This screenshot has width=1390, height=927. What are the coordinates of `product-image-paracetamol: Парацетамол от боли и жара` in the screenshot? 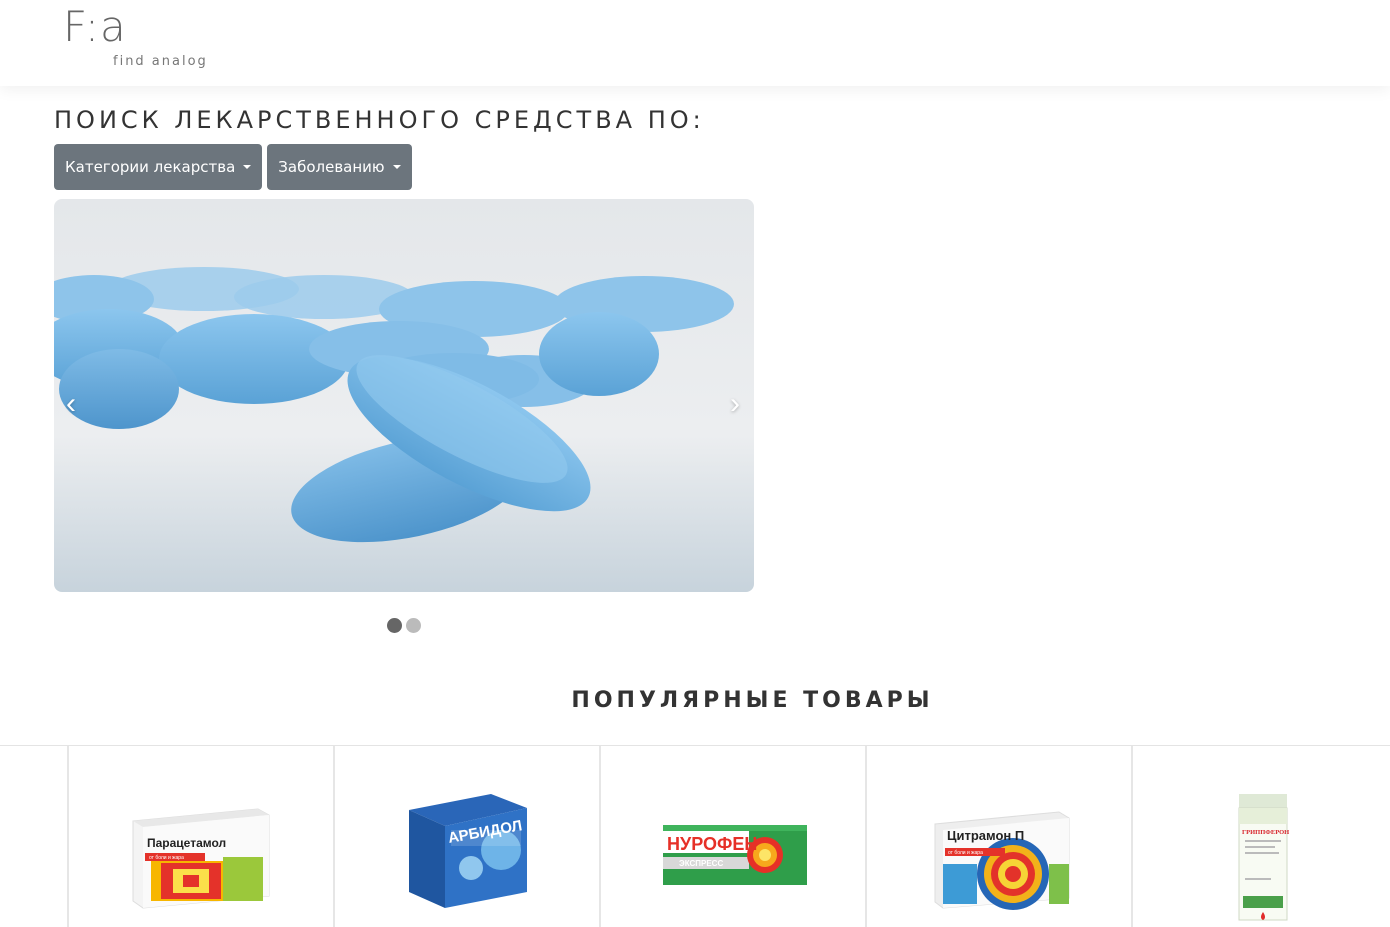 It's located at (201, 858).